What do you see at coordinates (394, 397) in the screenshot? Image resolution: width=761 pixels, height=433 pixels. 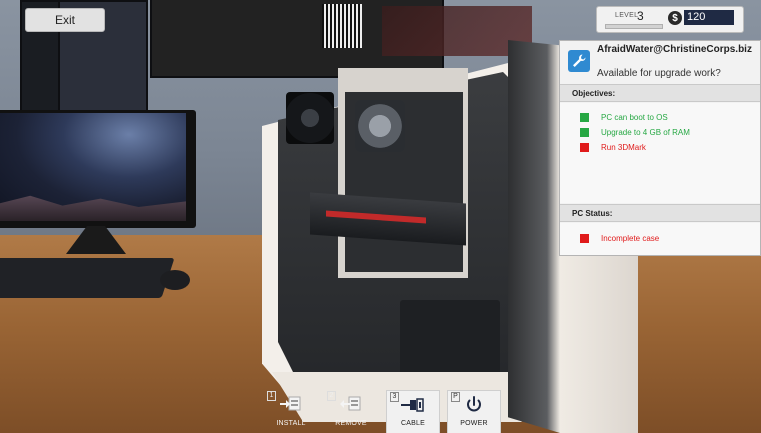 I see `hotkey-label: 3` at bounding box center [394, 397].